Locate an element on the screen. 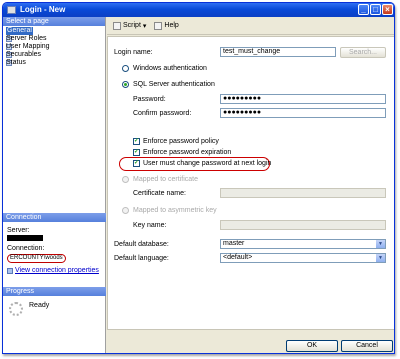 Image resolution: width=400 pixels, height=359 pixels. progress-header: Progress is located at coordinates (54, 291).